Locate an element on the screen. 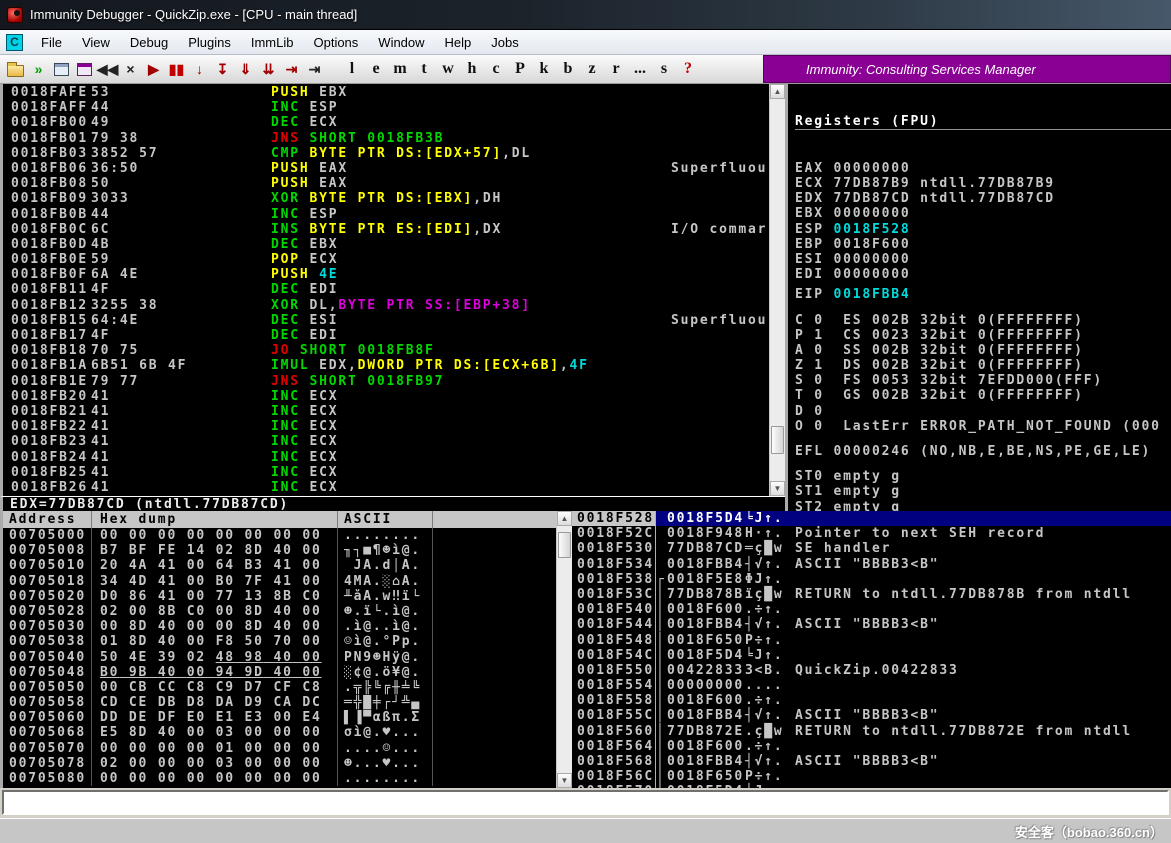 The image size is (1171, 843). disasm-row: 0018FB21 41 INC ECX is located at coordinates (386, 411).